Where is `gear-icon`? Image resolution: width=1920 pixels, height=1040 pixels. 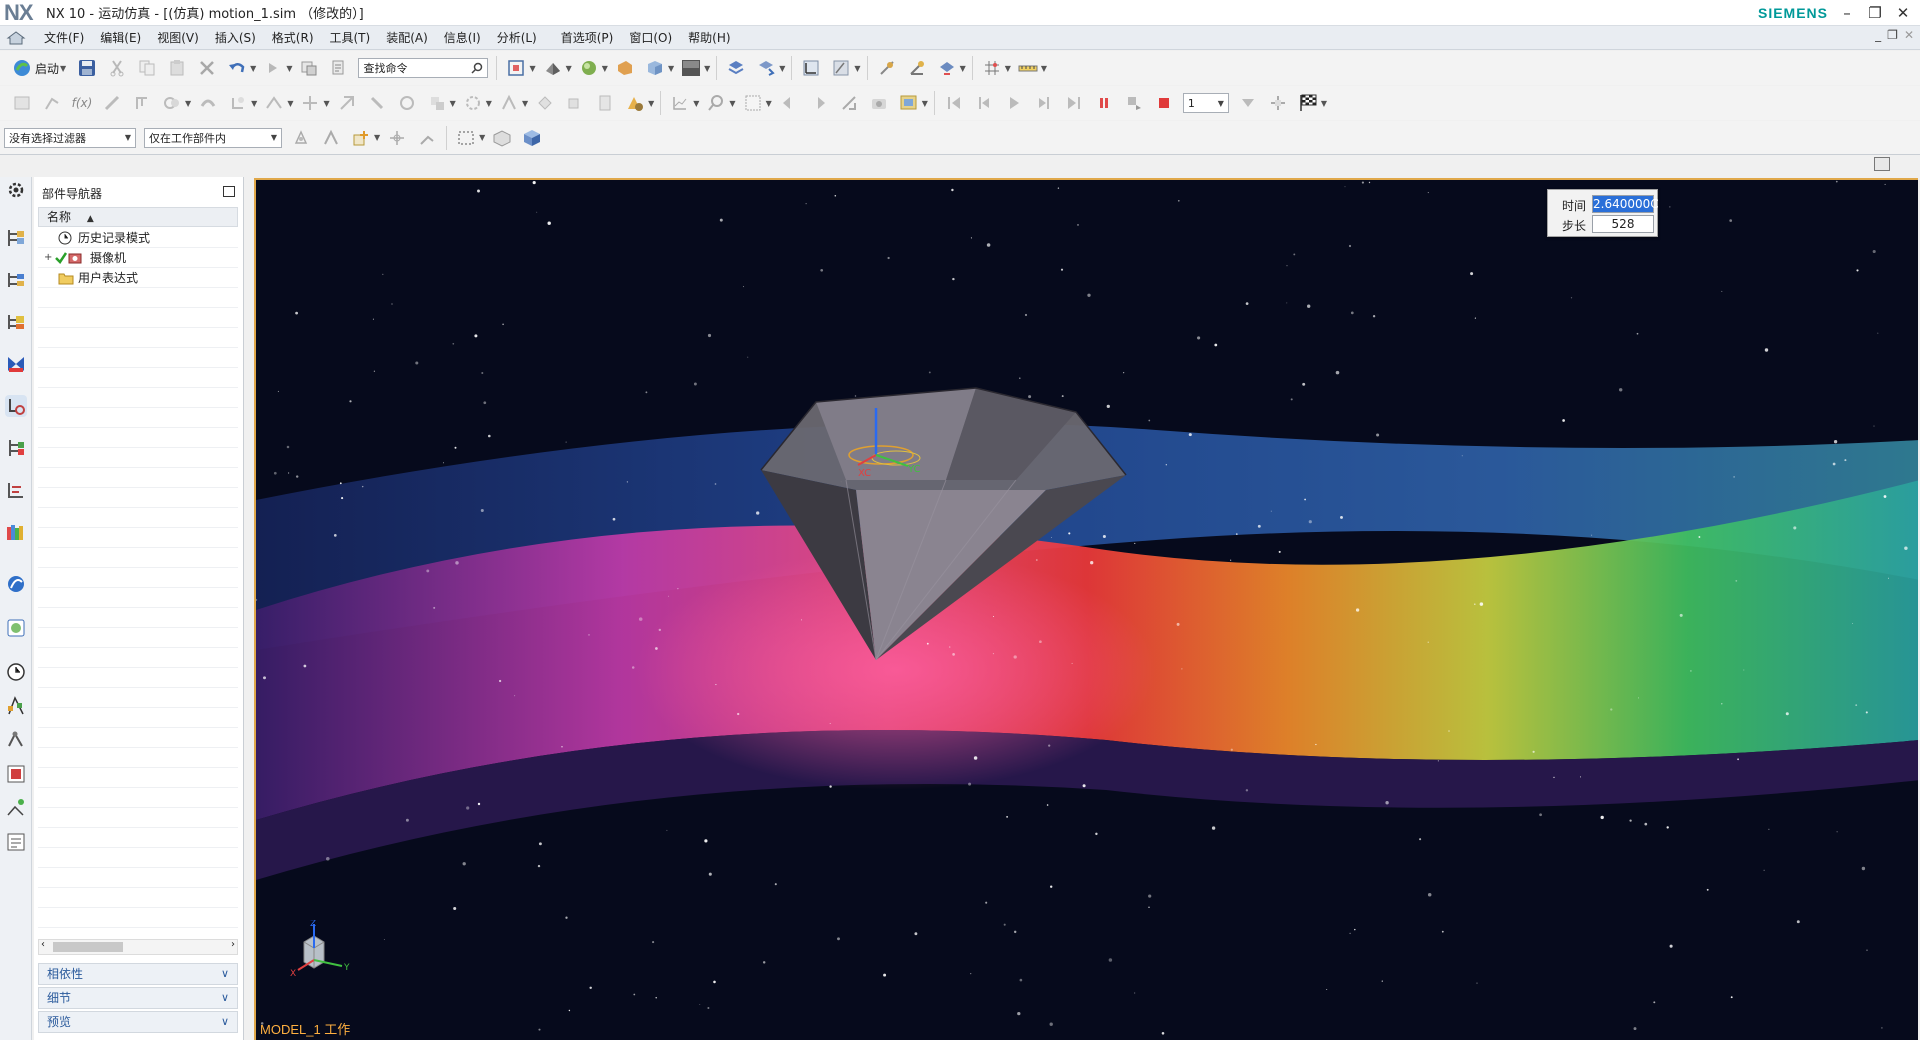 gear-icon is located at coordinates (238, 103).